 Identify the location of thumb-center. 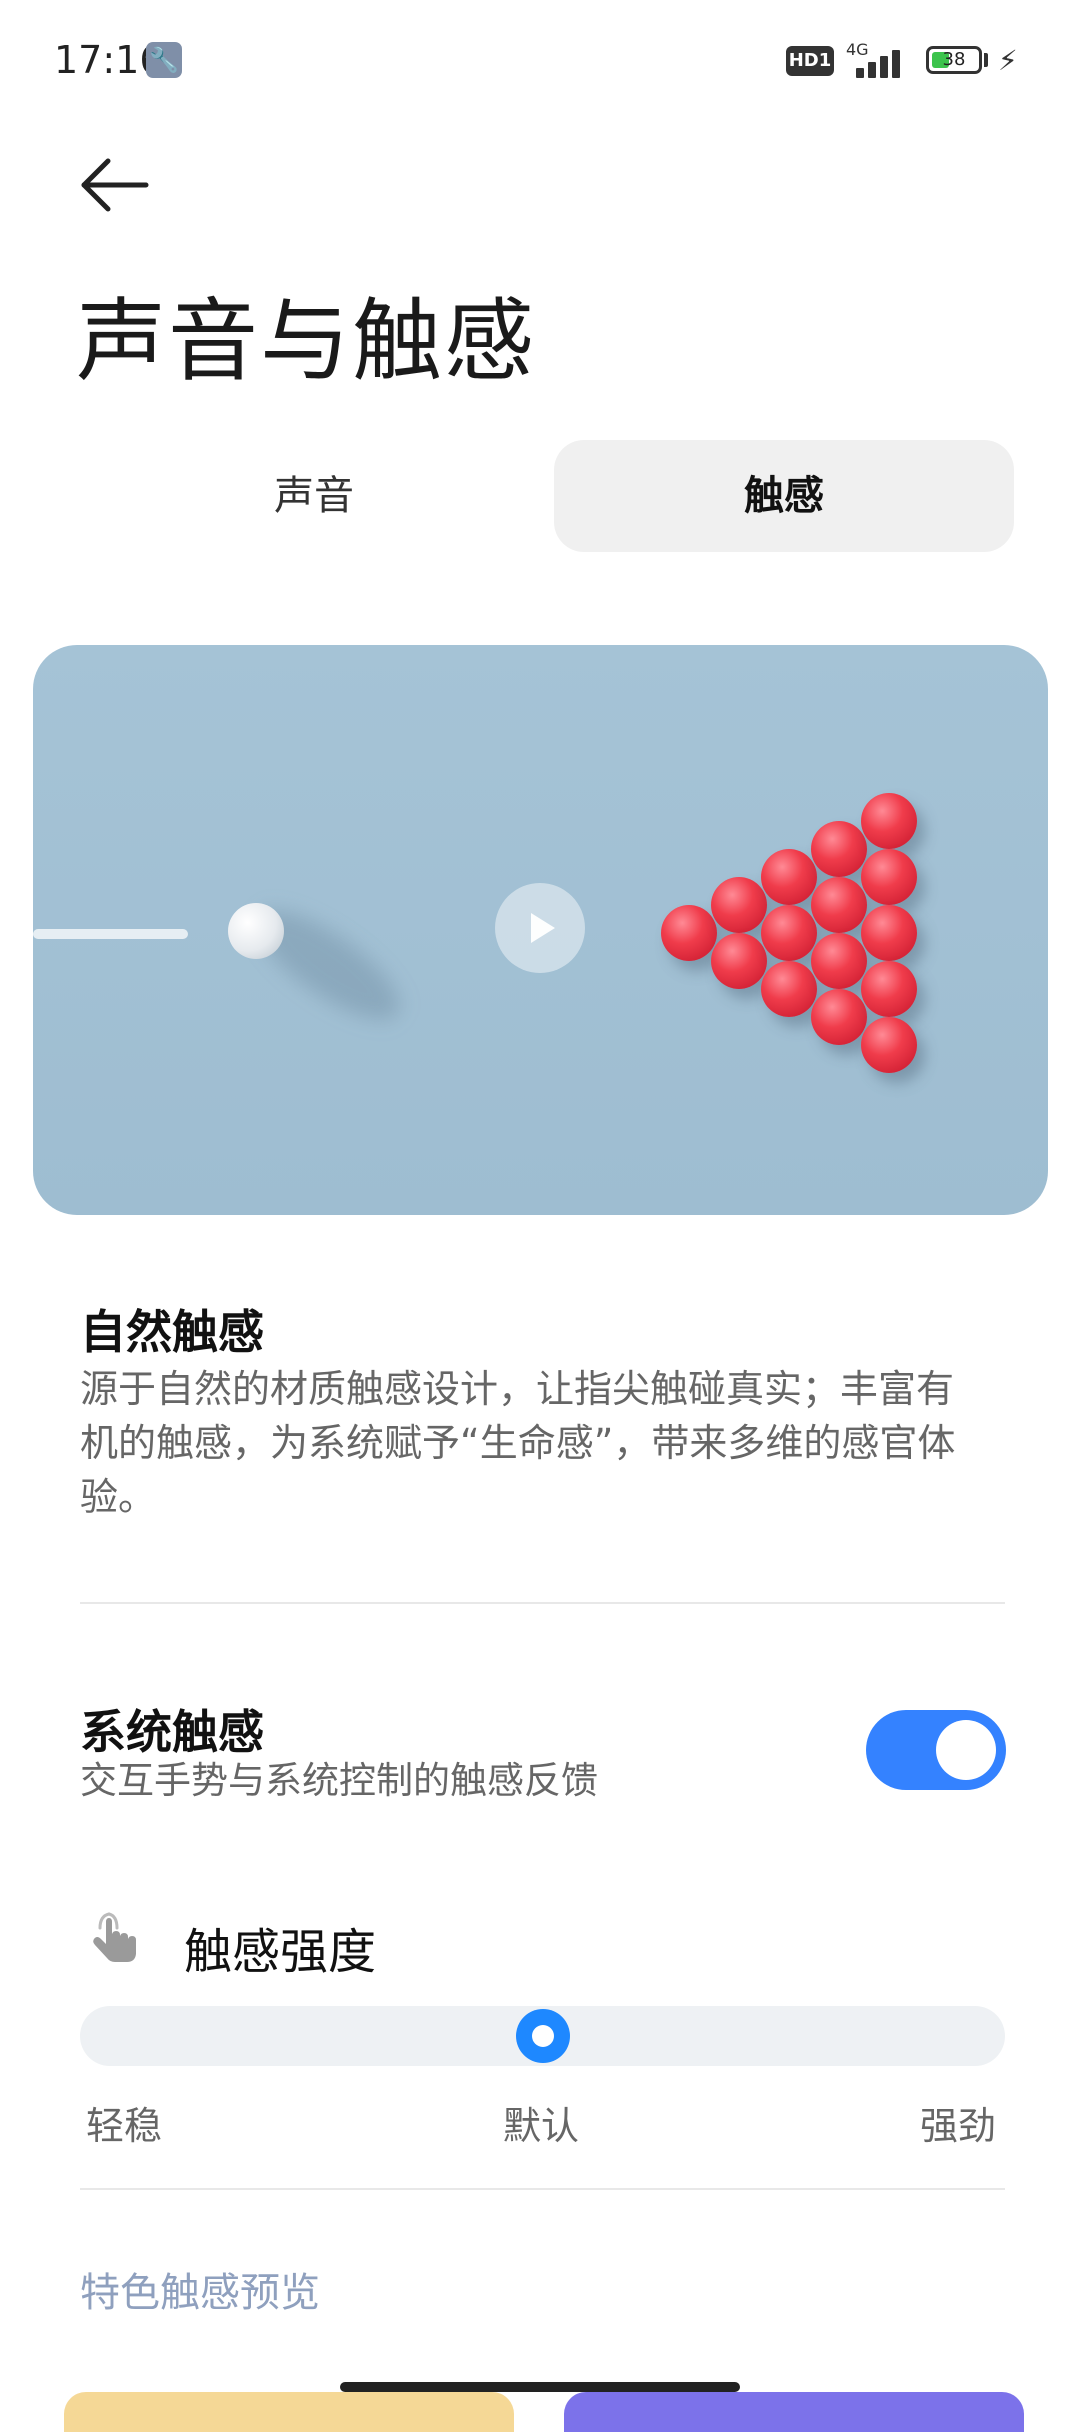
(543, 2036).